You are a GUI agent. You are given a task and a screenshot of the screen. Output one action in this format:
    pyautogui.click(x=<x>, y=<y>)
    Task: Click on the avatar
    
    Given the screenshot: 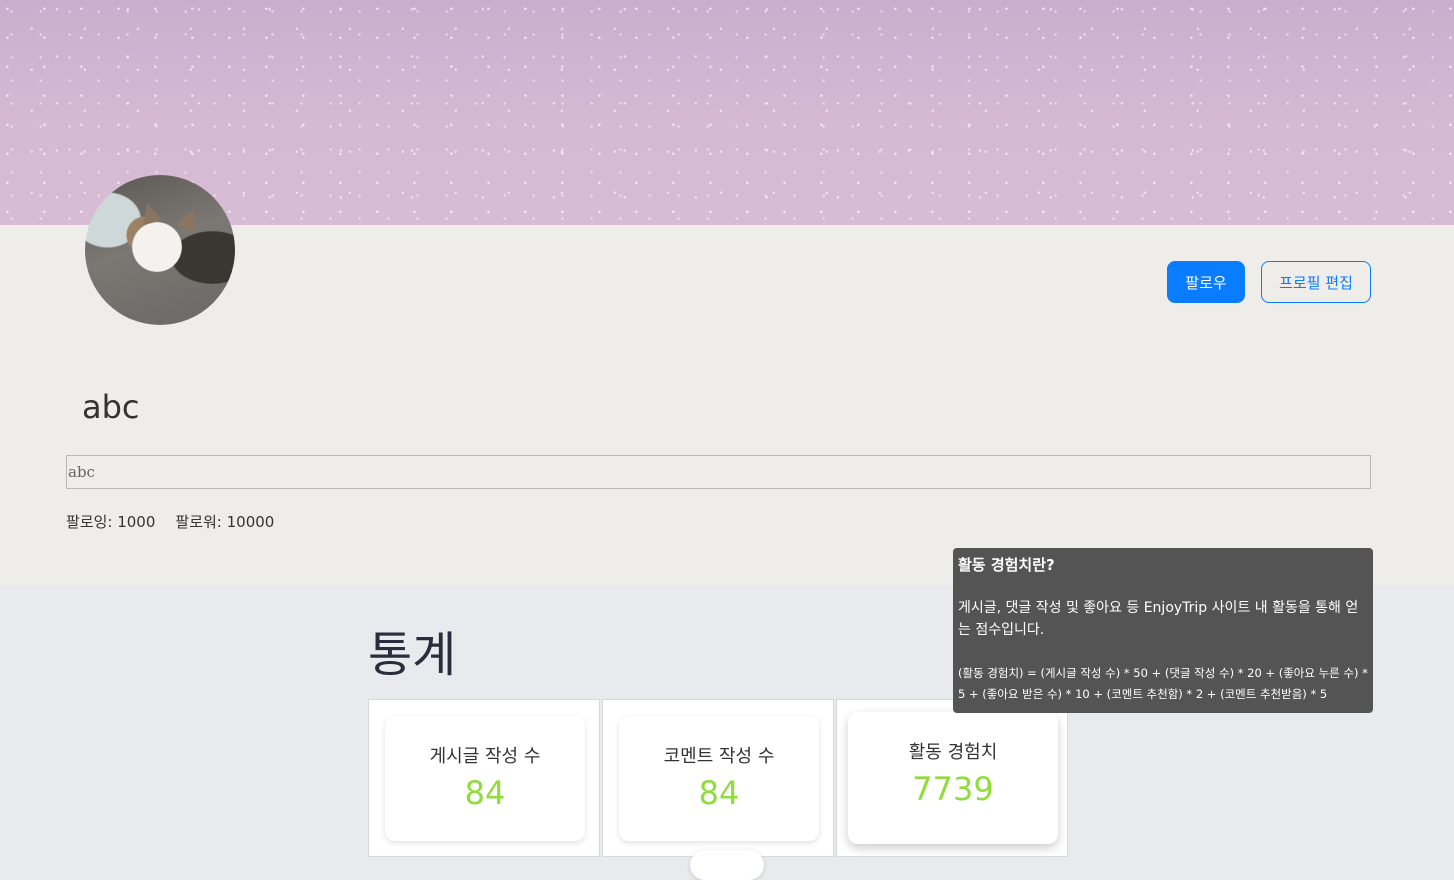 What is the action you would take?
    pyautogui.click(x=160, y=250)
    